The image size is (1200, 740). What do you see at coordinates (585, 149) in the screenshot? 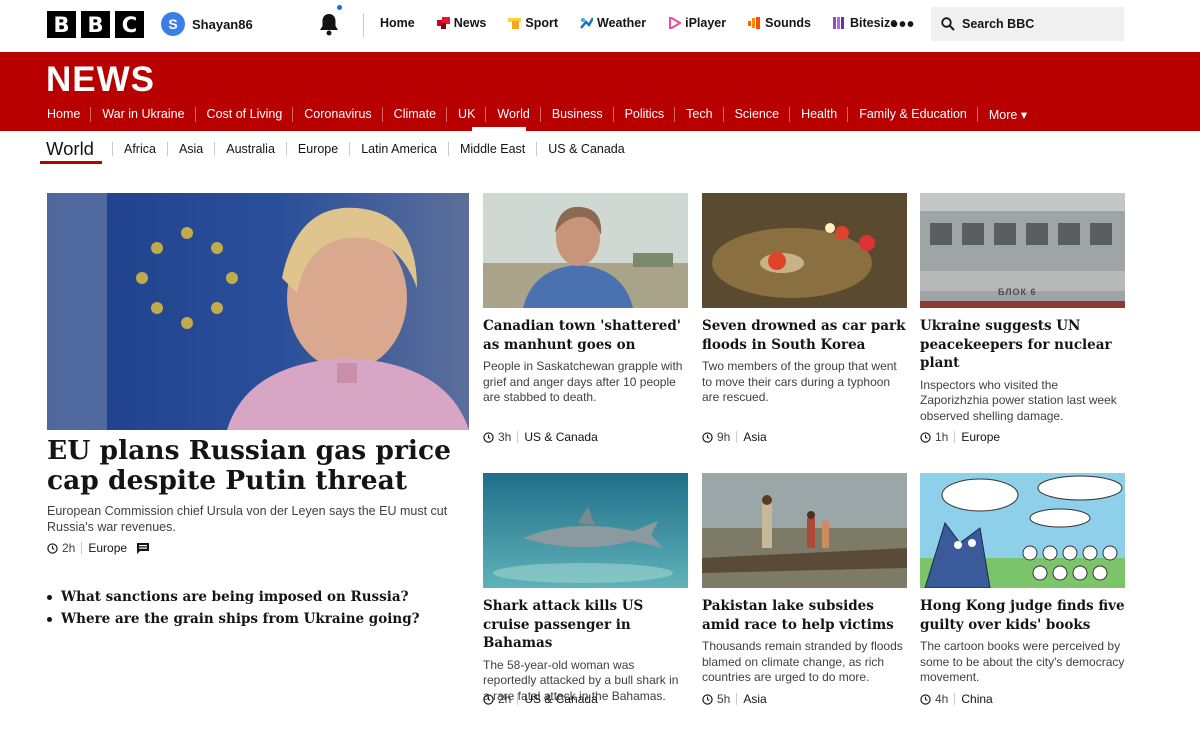
I see `subnav-us-canada: US & Canada` at bounding box center [585, 149].